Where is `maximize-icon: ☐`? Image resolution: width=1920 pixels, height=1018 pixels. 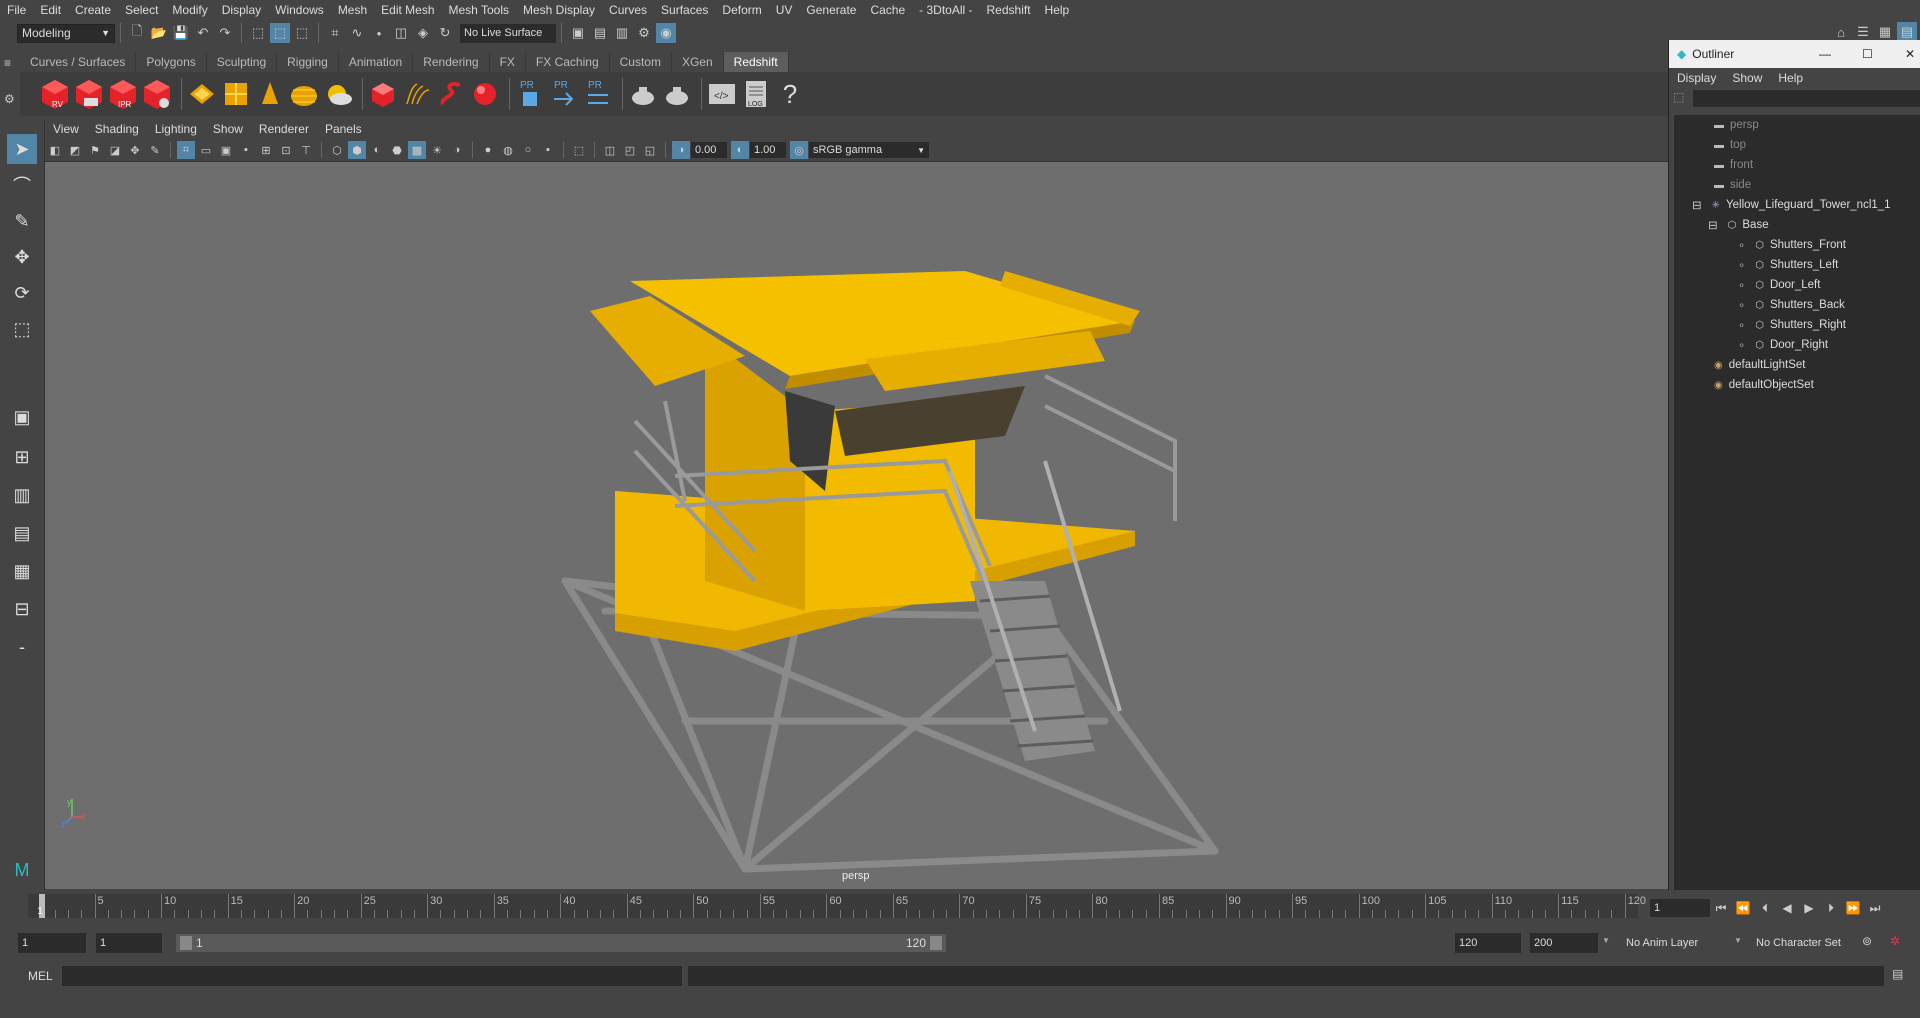 maximize-icon: ☐ is located at coordinates (1867, 54).